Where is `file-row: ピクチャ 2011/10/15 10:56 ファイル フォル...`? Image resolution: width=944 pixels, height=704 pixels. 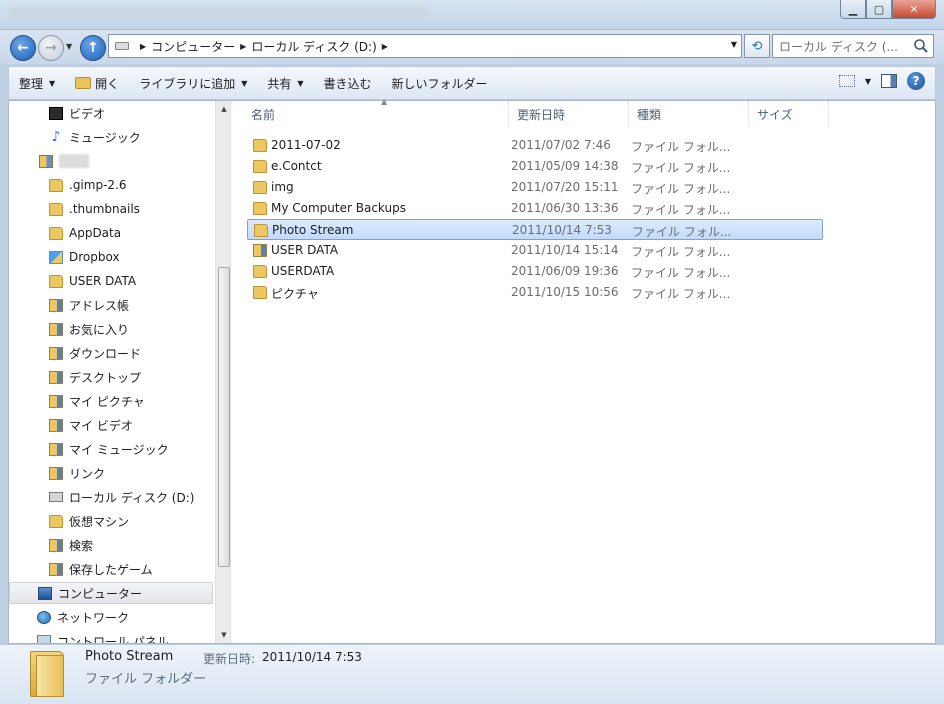 file-row: ピクチャ 2011/10/15 10:56 ファイル フォル... is located at coordinates (535, 292).